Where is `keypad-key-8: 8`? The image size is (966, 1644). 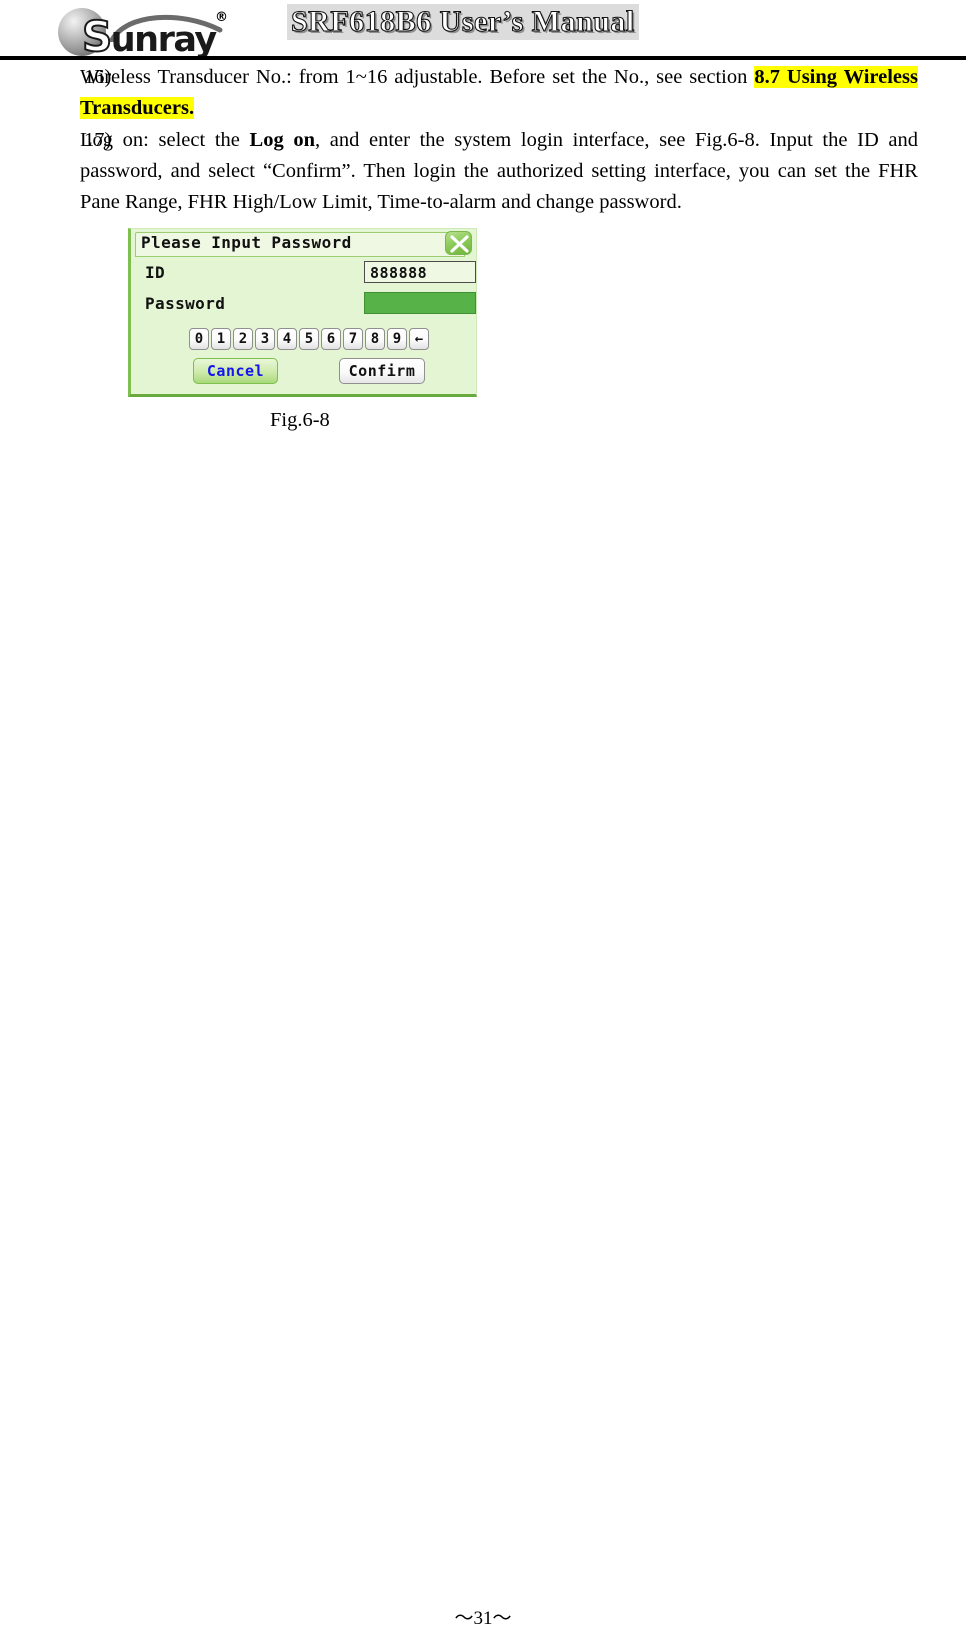 keypad-key-8: 8 is located at coordinates (375, 339).